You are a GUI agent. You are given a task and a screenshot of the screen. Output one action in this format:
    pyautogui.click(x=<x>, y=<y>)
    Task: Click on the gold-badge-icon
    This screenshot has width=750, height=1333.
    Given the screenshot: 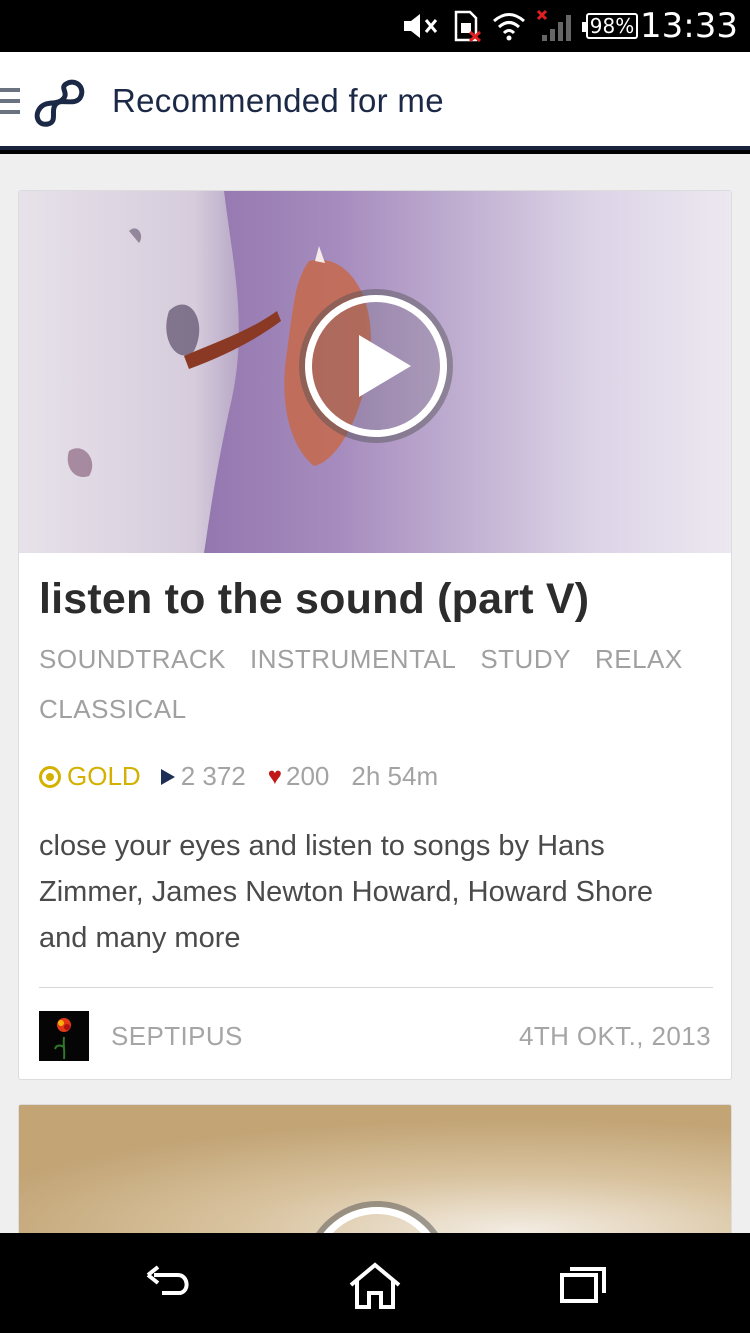 What is the action you would take?
    pyautogui.click(x=50, y=776)
    